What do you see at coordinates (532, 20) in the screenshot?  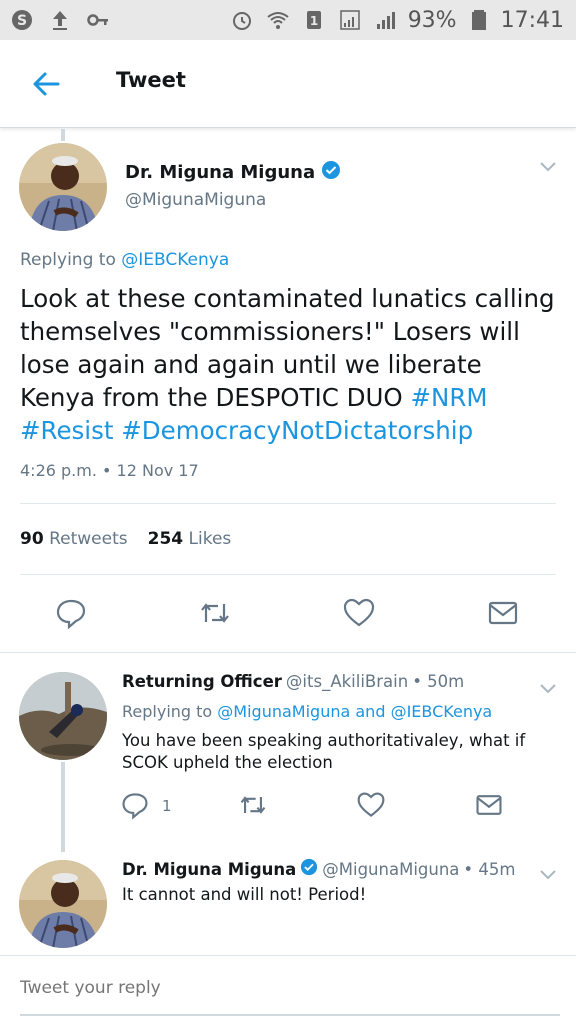 I see `clock: 17:41` at bounding box center [532, 20].